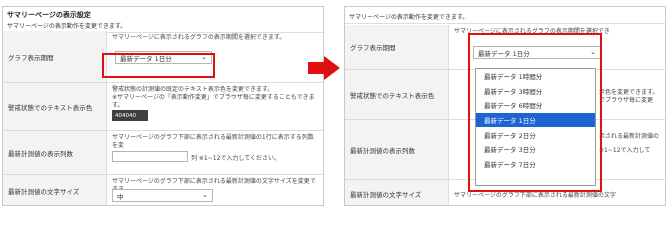  What do you see at coordinates (213, 101) in the screenshot?
I see `row-description-note: ※サマリーページの「表示動作変更」でブラウザ毎に変更することもできます。` at bounding box center [213, 101].